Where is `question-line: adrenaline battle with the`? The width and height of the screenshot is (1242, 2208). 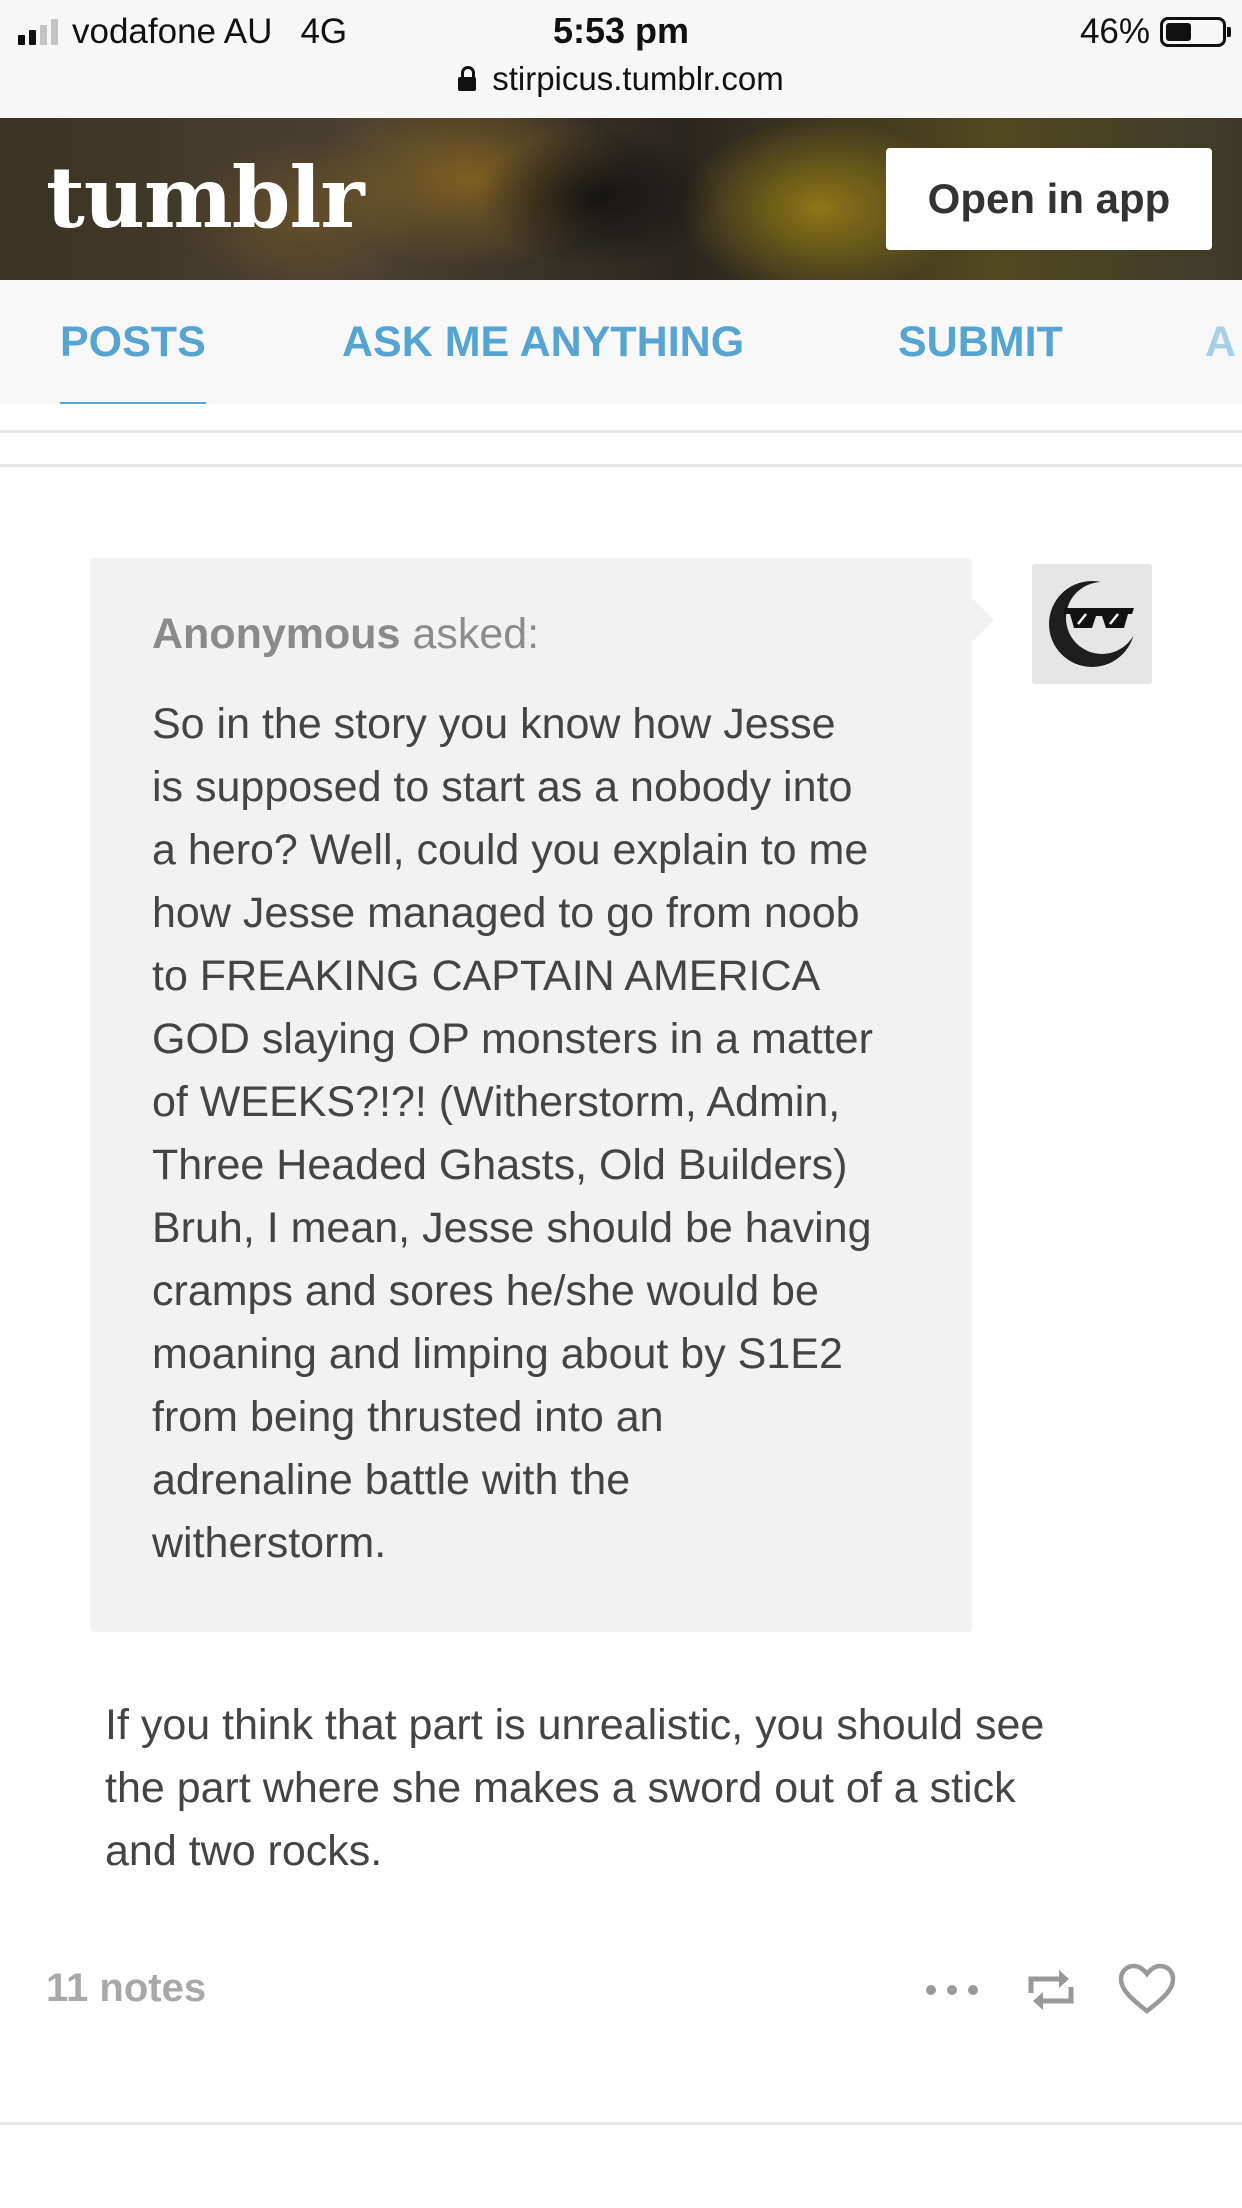
question-line: adrenaline battle with the is located at coordinates (391, 1480).